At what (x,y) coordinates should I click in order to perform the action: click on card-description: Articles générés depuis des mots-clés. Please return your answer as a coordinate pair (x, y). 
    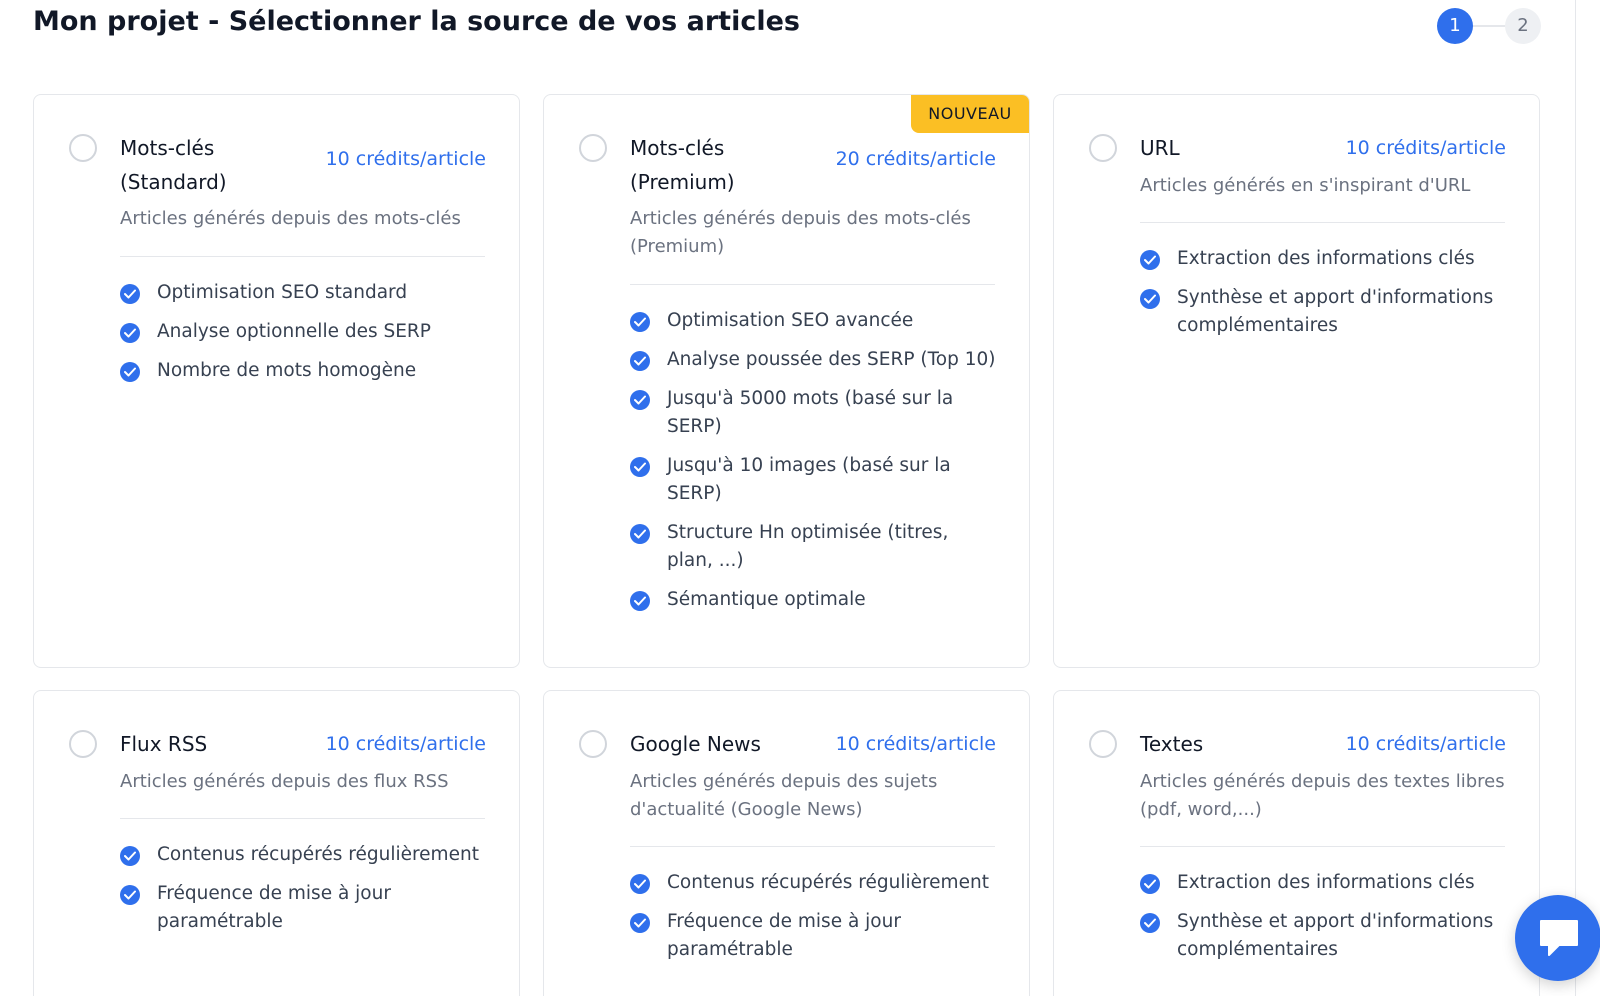
    Looking at the image, I should click on (290, 218).